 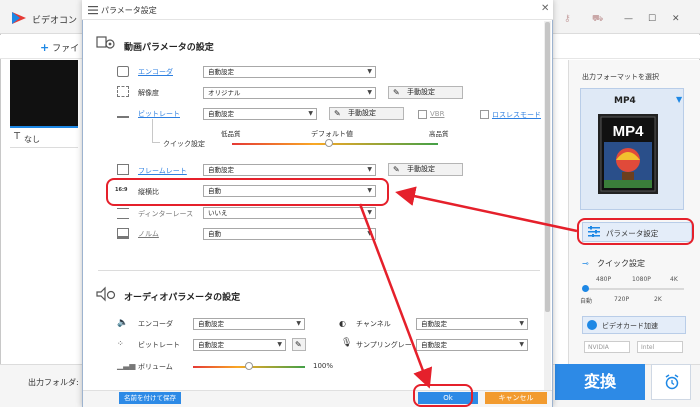 I want to click on arrow-to-aspect, so click(x=486, y=209).